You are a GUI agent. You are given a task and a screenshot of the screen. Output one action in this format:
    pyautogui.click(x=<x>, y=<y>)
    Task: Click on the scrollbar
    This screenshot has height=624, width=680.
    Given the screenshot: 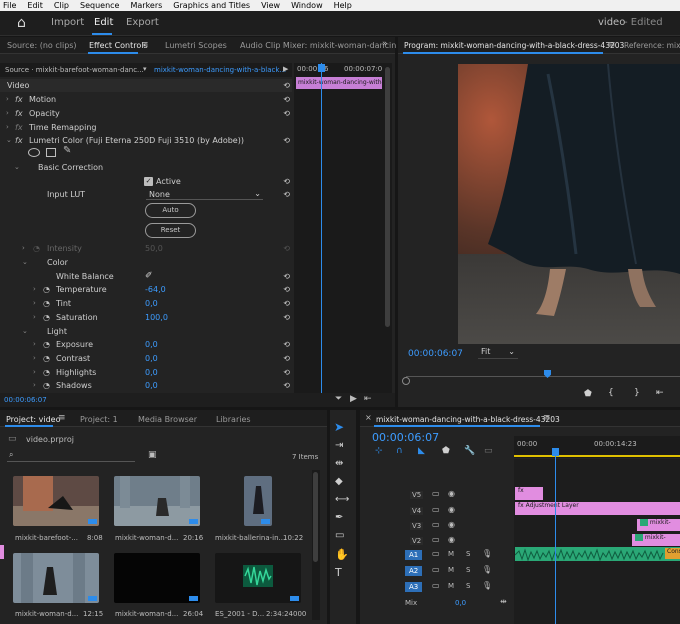 What is the action you would take?
    pyautogui.click(x=388, y=233)
    